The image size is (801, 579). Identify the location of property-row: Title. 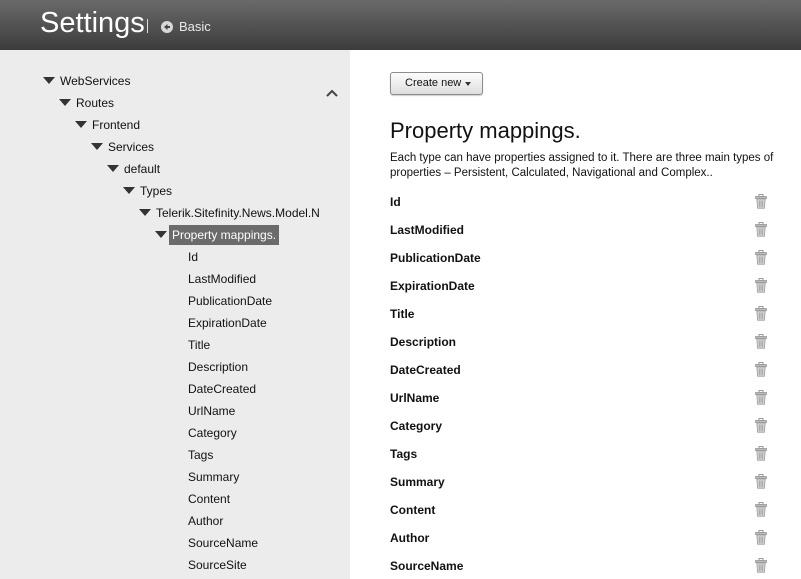
(582, 315).